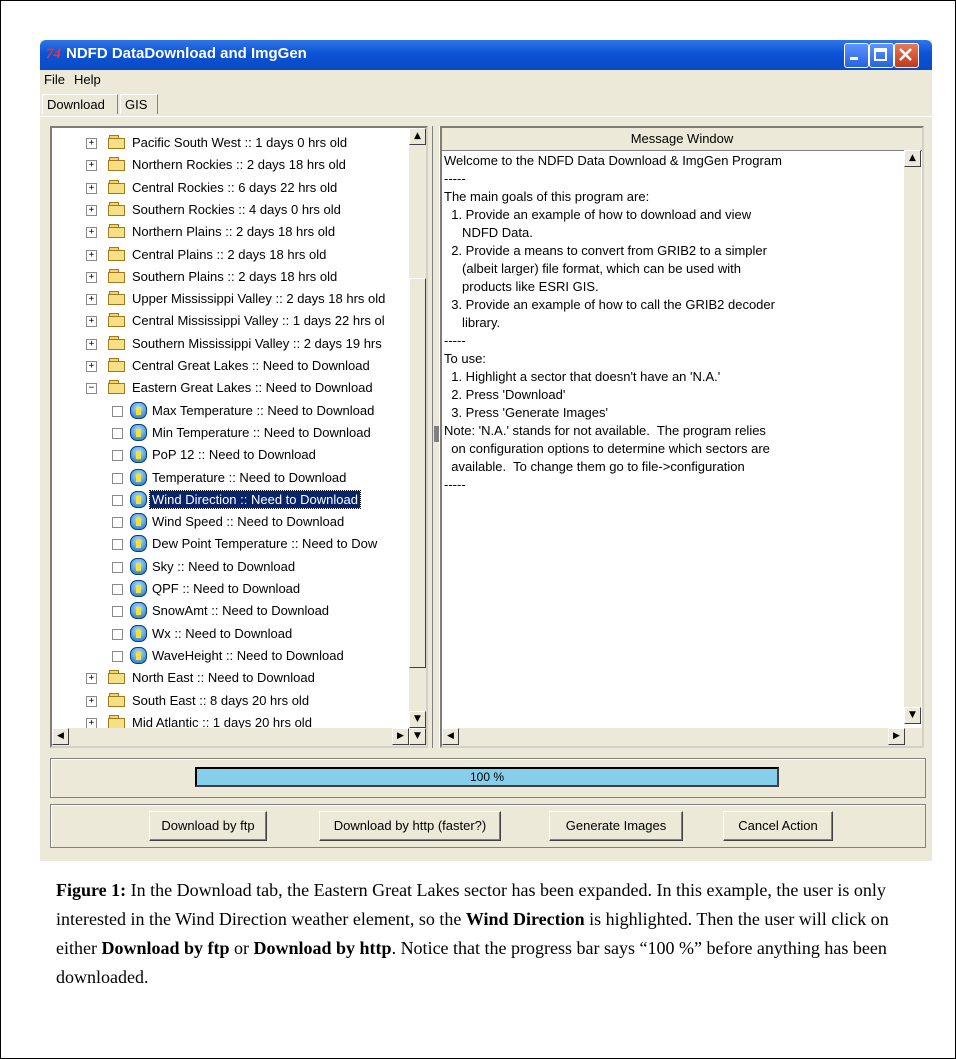 This screenshot has height=1059, width=956. Describe the element at coordinates (230, 455) in the screenshot. I see `tree-element-row: PoP 12 :: Need to Download` at that location.